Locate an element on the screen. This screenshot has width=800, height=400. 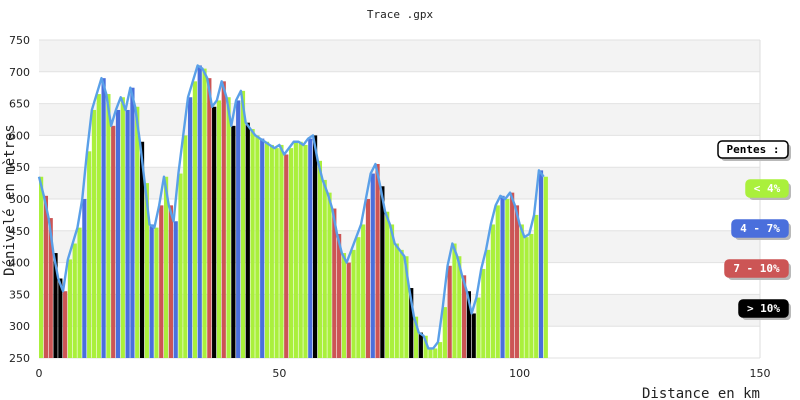
y-tick-label: 700 is located at coordinates (19, 72).